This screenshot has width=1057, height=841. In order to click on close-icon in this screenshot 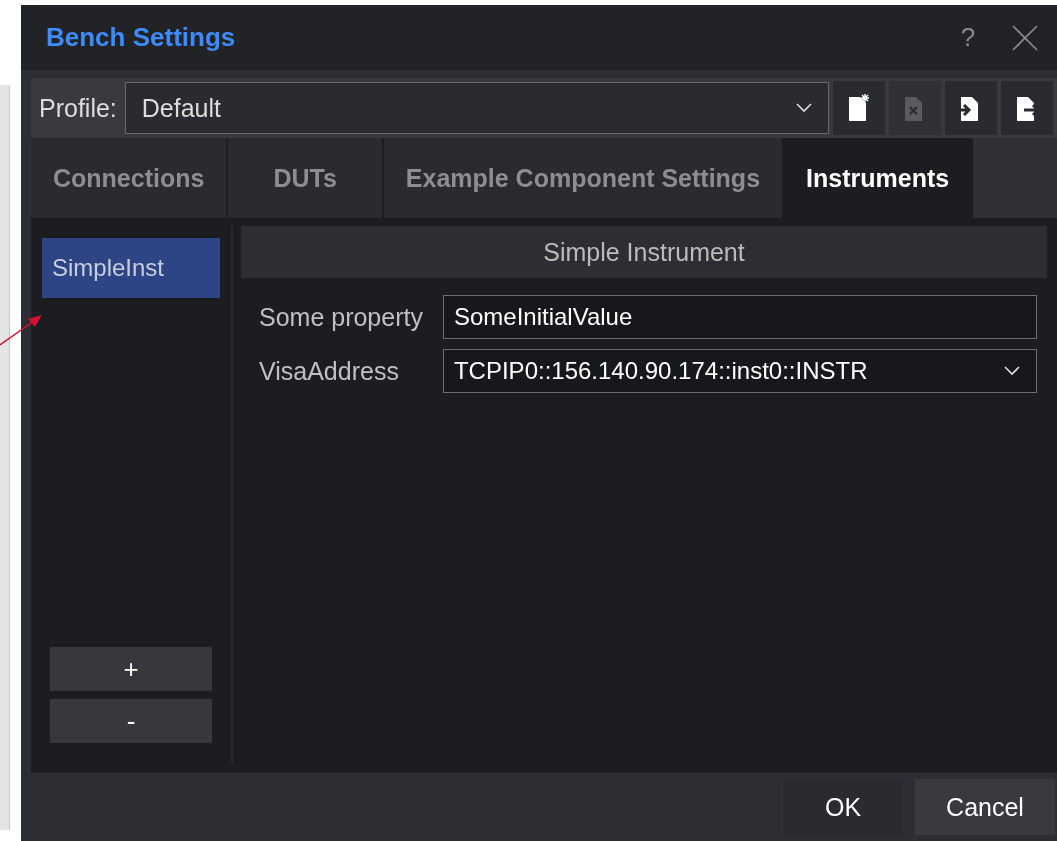, I will do `click(1025, 37)`.